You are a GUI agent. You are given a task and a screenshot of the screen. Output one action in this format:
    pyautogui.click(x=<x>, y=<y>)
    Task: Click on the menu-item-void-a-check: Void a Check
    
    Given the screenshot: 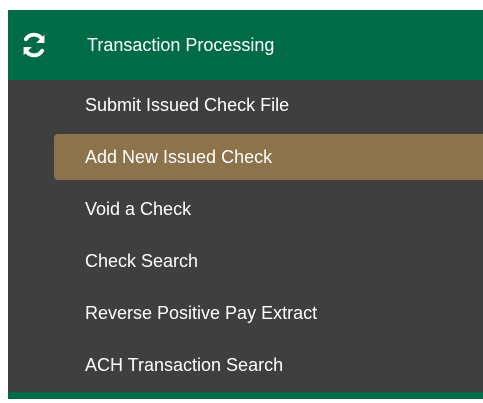 What is the action you would take?
    pyautogui.click(x=268, y=209)
    